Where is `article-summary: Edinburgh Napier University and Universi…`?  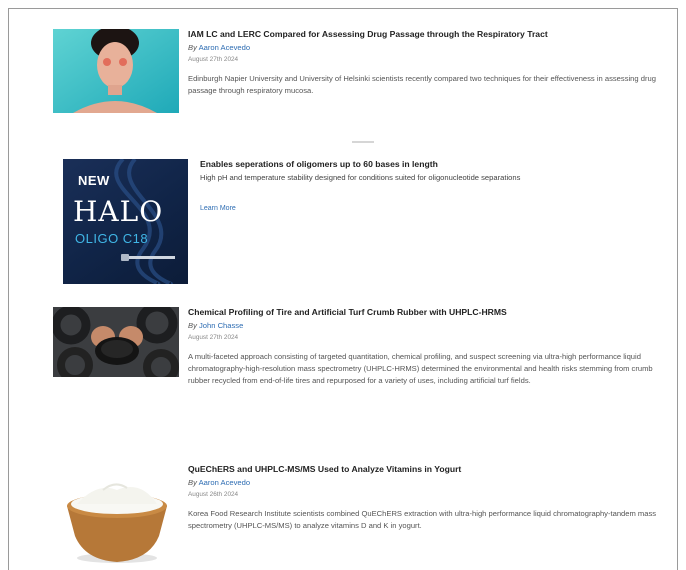
article-summary: Edinburgh Napier University and Universi… is located at coordinates (422, 84).